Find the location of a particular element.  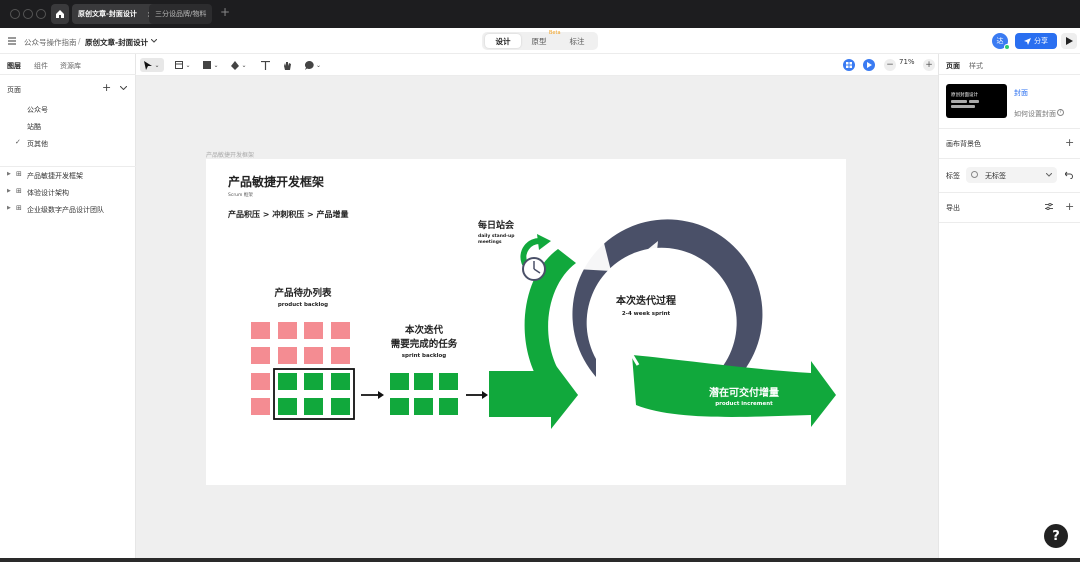

settings-sliders-icon is located at coordinates (1049, 206).